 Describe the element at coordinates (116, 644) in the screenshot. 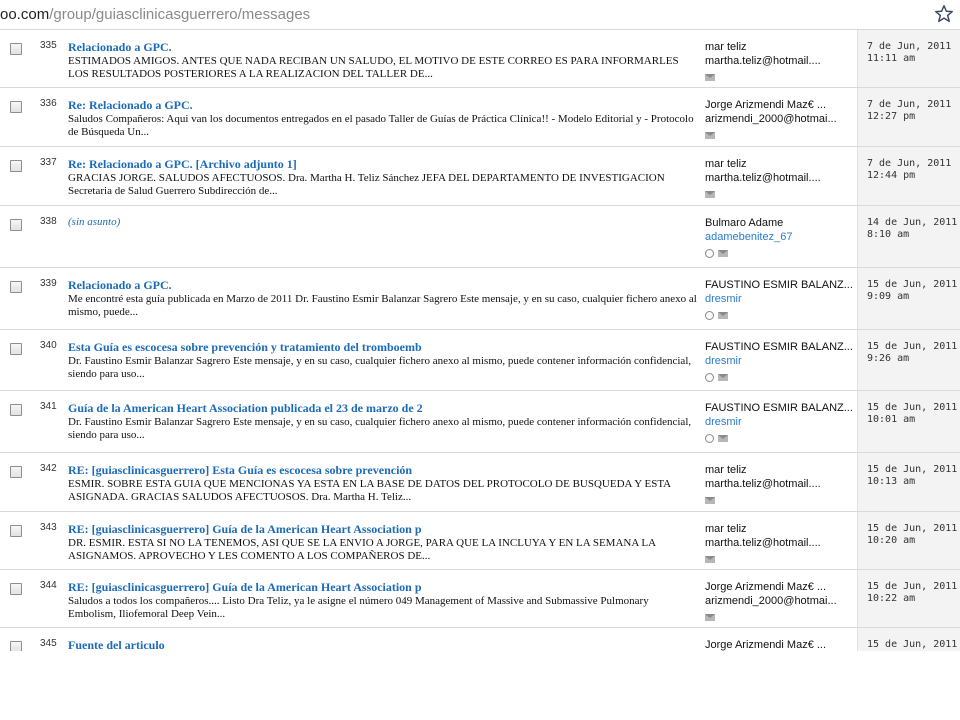

I see `message-subject-link: Fuente del articulo` at that location.